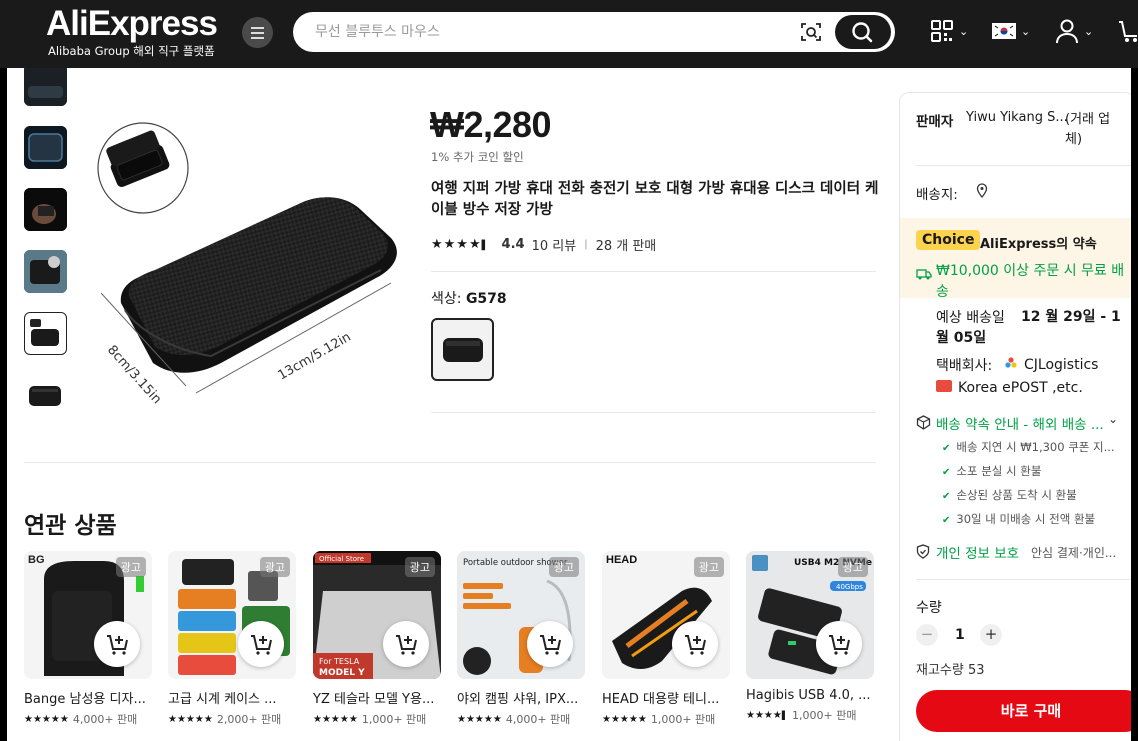 The width and height of the screenshot is (1138, 741). What do you see at coordinates (999, 471) in the screenshot?
I see `guarantee-text: 소포 분실 시 환불` at bounding box center [999, 471].